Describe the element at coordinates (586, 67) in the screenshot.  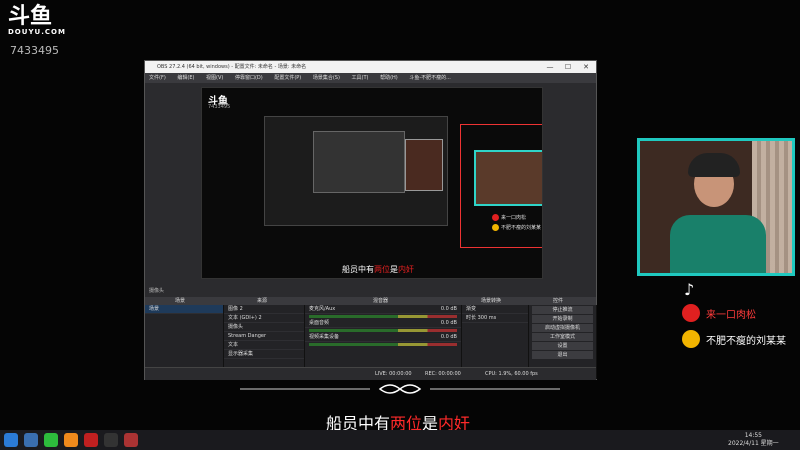
I see `close-button: ✕` at that location.